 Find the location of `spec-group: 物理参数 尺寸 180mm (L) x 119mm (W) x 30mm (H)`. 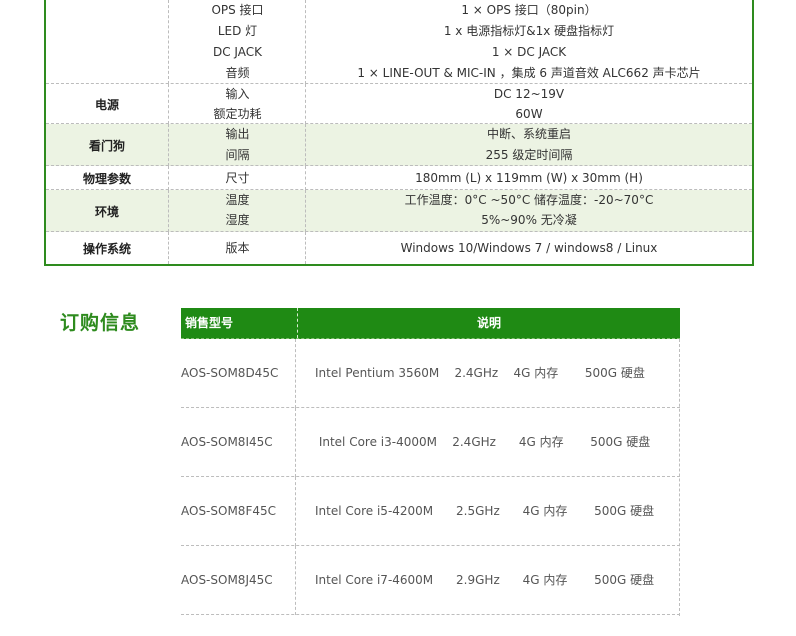

spec-group: 物理参数 尺寸 180mm (L) x 119mm (W) x 30mm (H) is located at coordinates (399, 178).